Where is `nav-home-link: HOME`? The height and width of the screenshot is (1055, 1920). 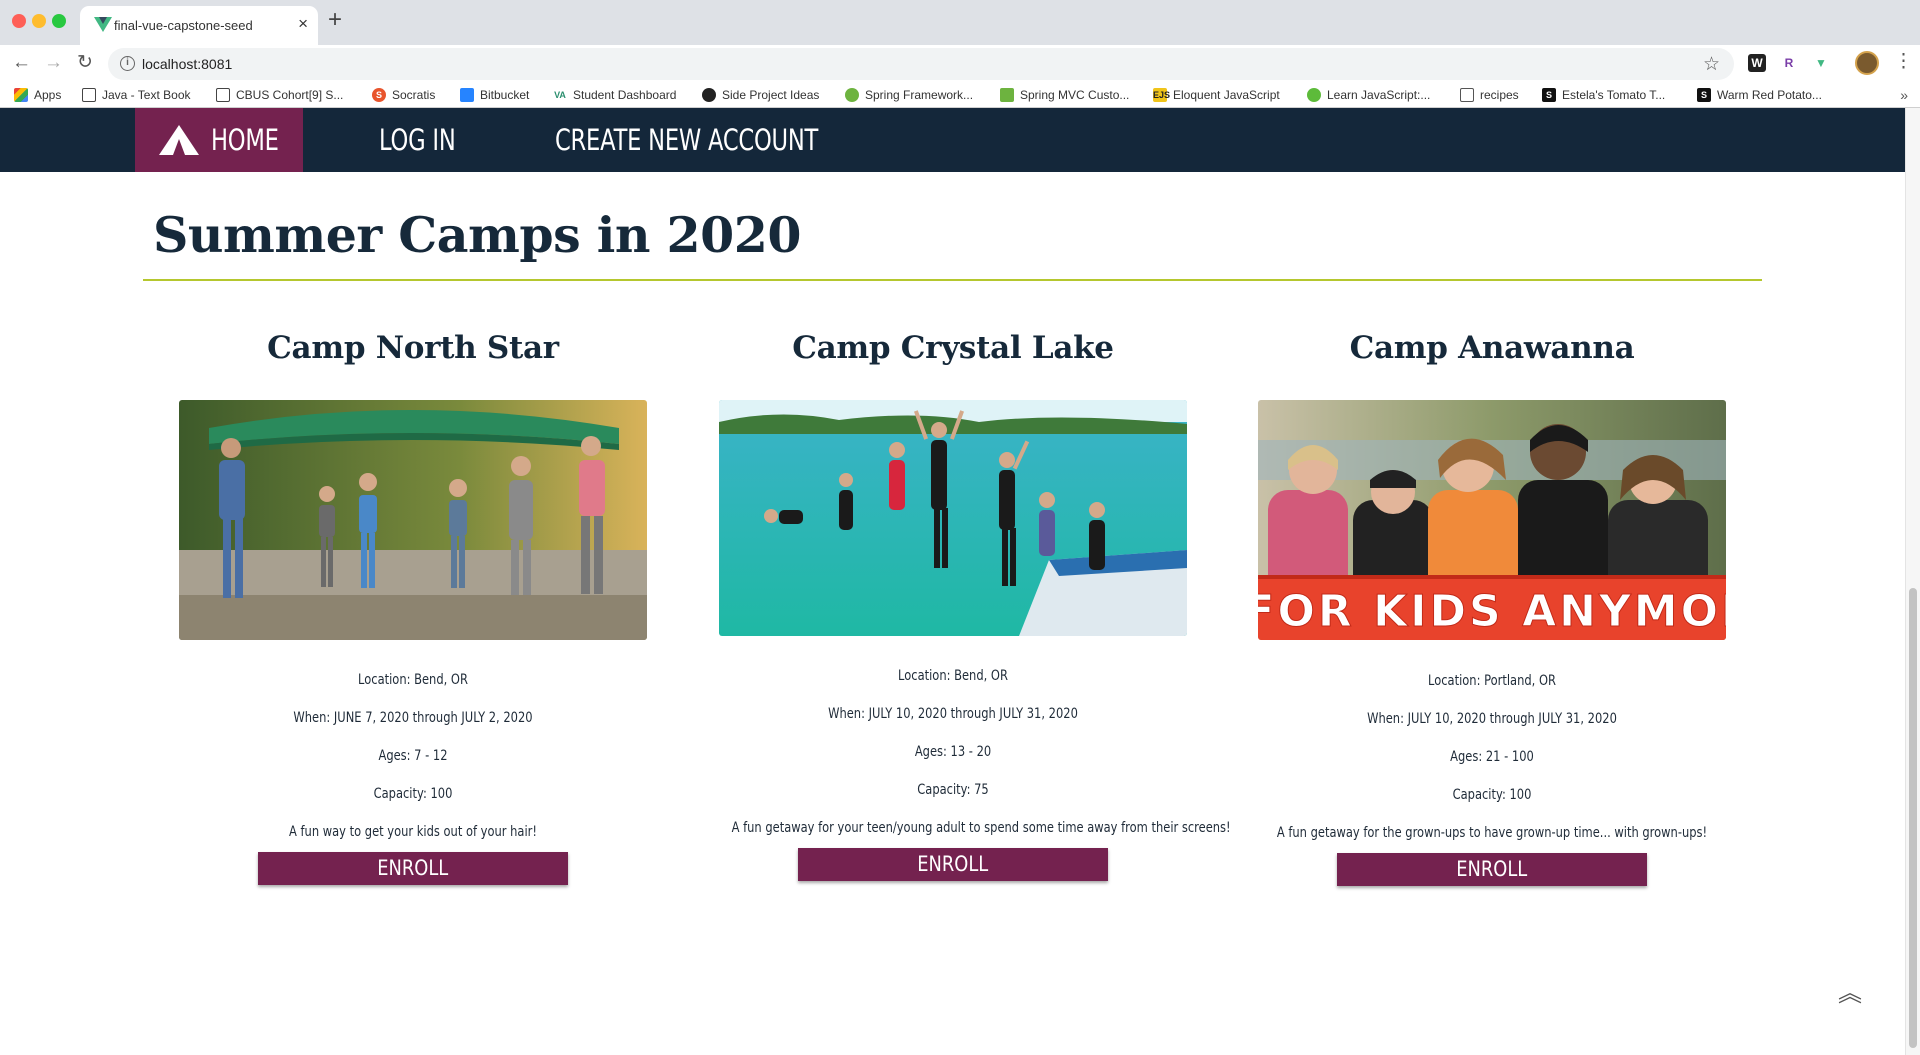
nav-home-link: HOME is located at coordinates (219, 140).